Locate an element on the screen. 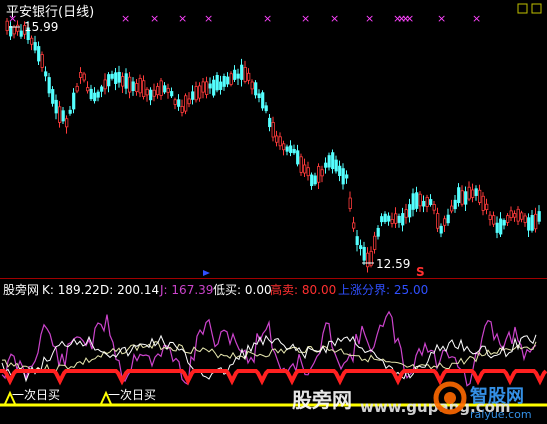  indicator-name: 股旁网 is located at coordinates (21, 289).